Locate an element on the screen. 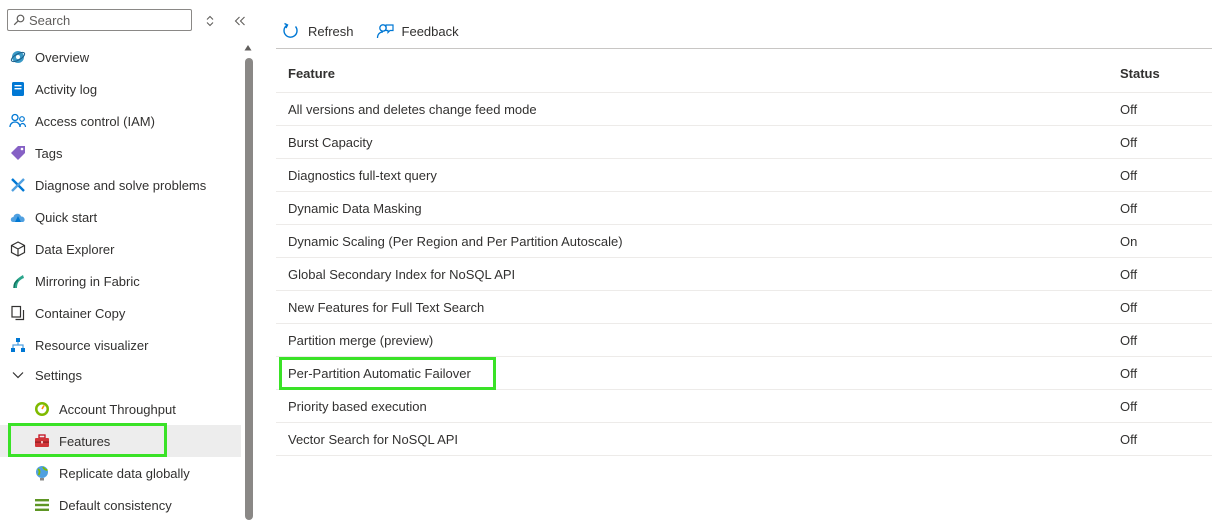 Image resolution: width=1212 pixels, height=521 pixels. sidebar-item-quick-start: Quick start is located at coordinates (120, 217).